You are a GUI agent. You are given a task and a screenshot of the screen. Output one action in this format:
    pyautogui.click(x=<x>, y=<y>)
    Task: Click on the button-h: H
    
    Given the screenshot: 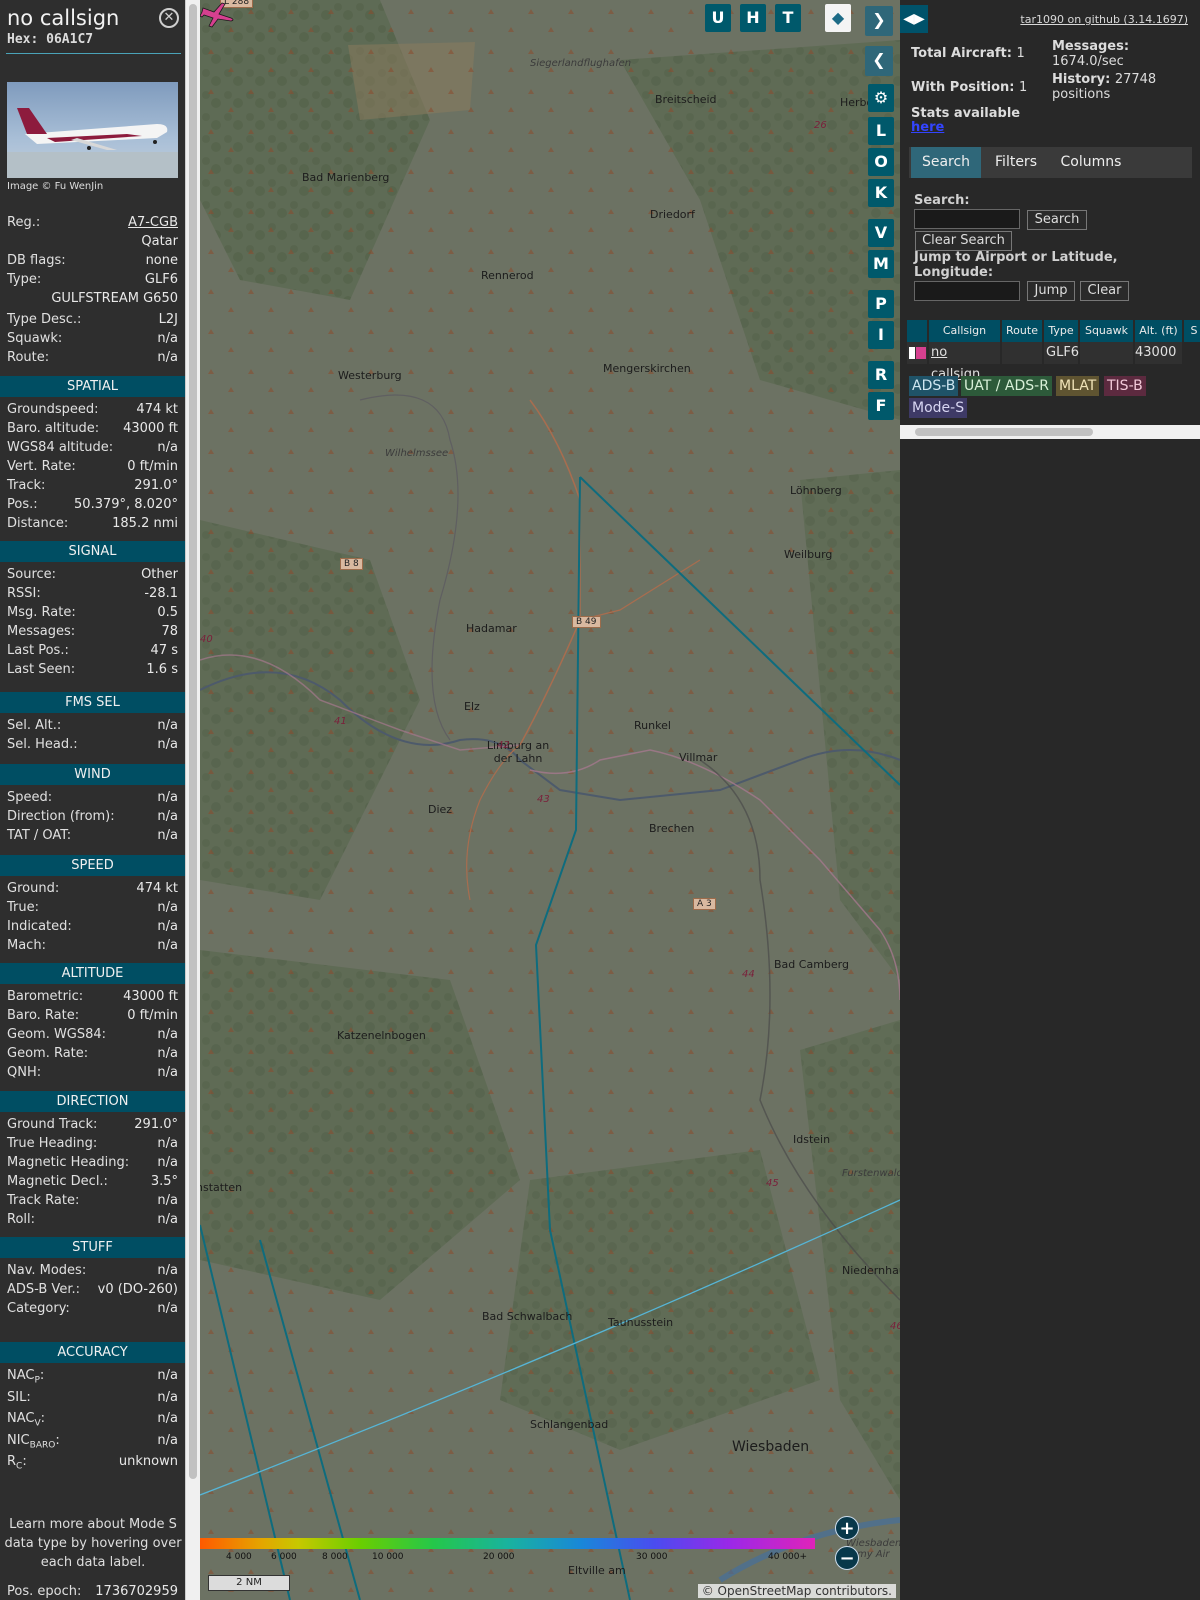 What is the action you would take?
    pyautogui.click(x=753, y=18)
    